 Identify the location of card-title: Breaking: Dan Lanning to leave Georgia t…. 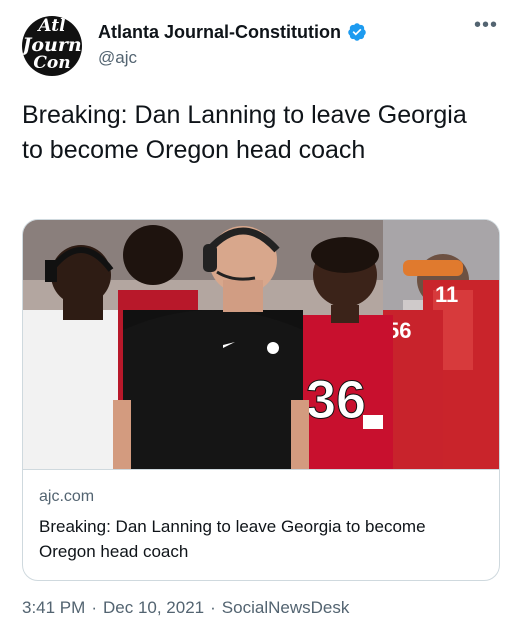
(232, 539).